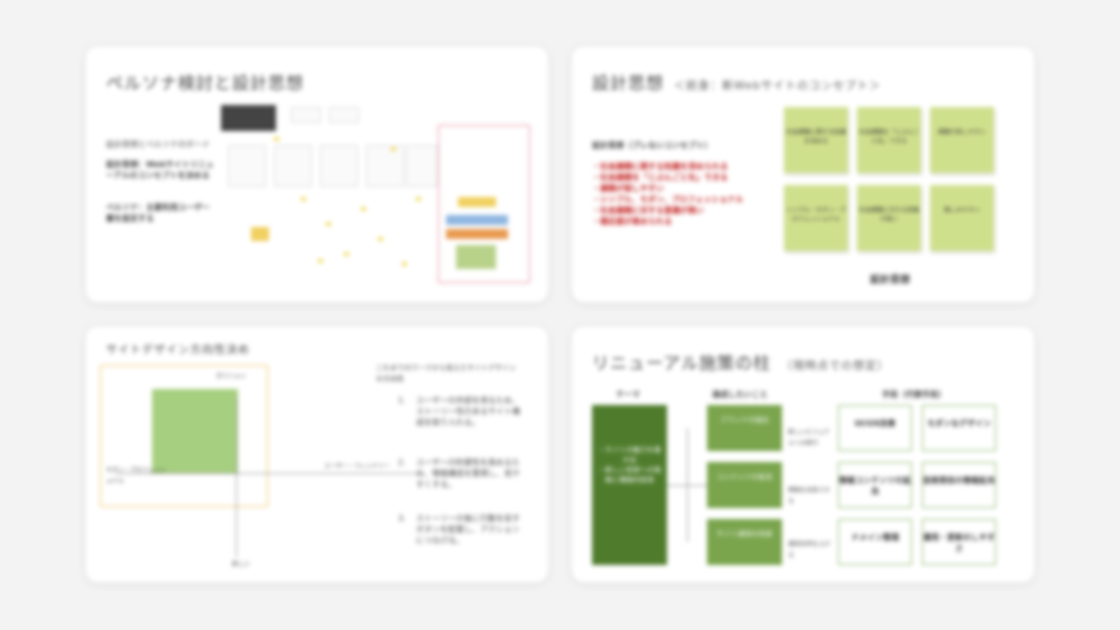  What do you see at coordinates (468, 529) in the screenshot?
I see `direction-point: ストーリーの後に行動を促すボタンを配置し、アクションにつなげる。` at bounding box center [468, 529].